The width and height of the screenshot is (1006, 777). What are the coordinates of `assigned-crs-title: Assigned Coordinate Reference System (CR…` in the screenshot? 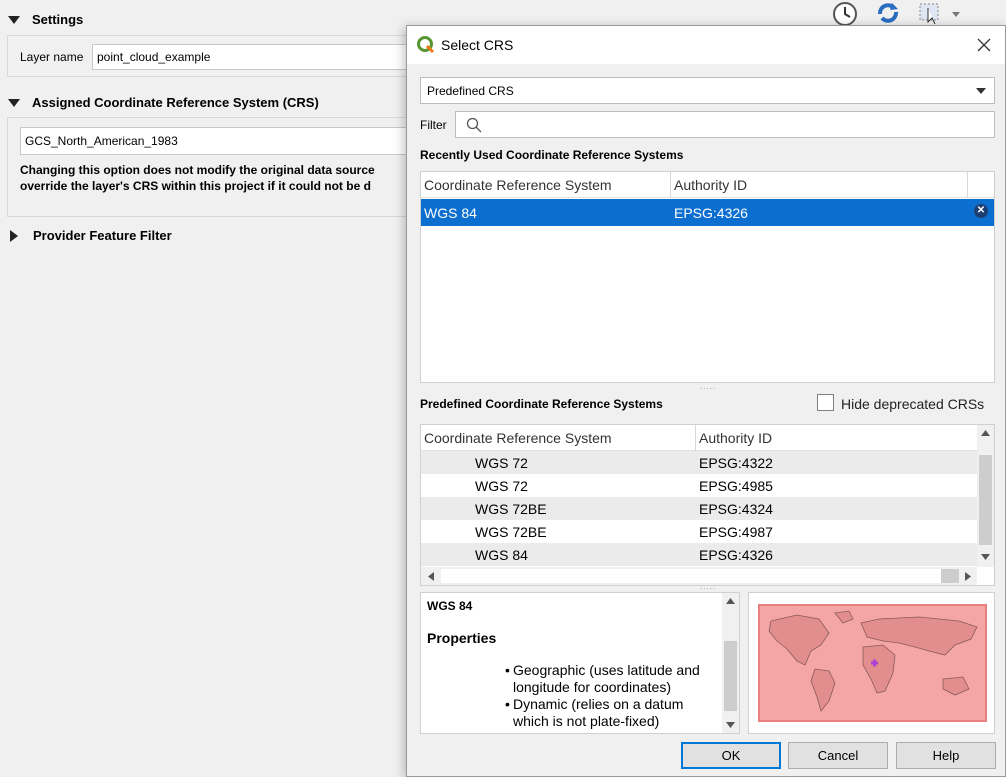 It's located at (175, 102).